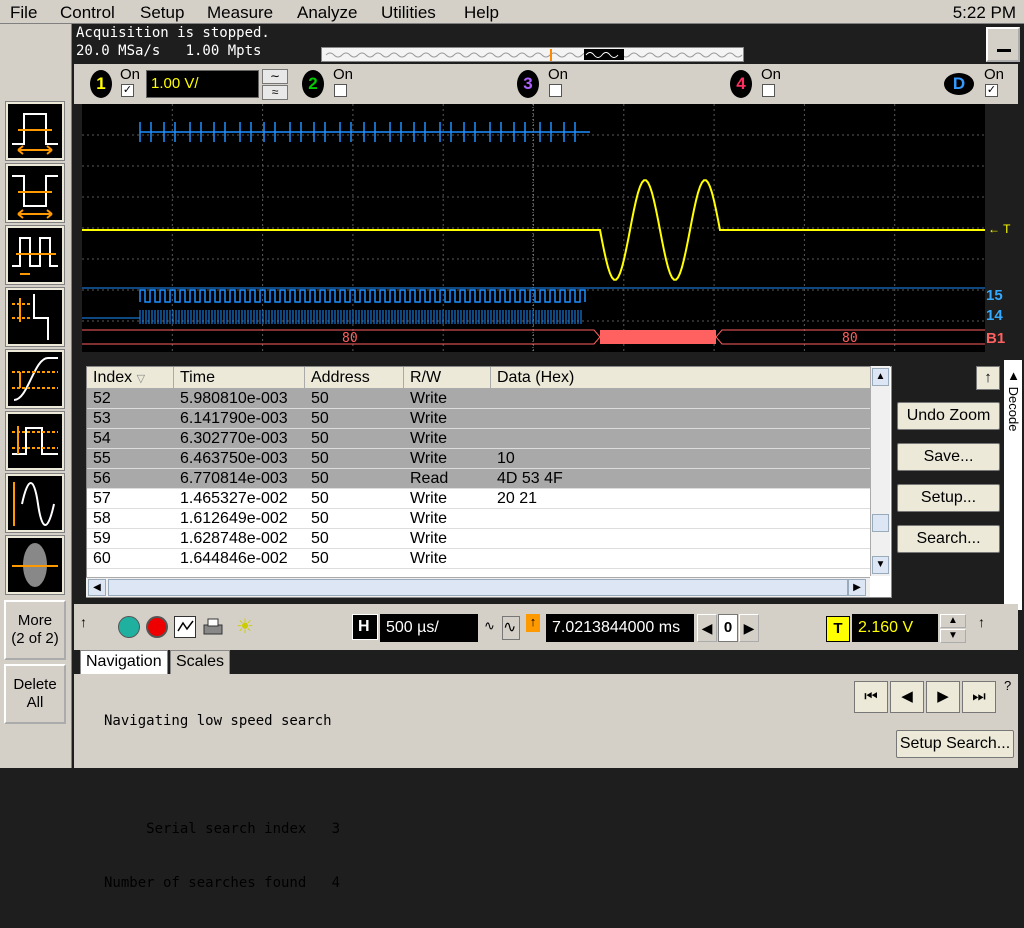  What do you see at coordinates (102, 538) in the screenshot?
I see `cell-index: 59` at bounding box center [102, 538].